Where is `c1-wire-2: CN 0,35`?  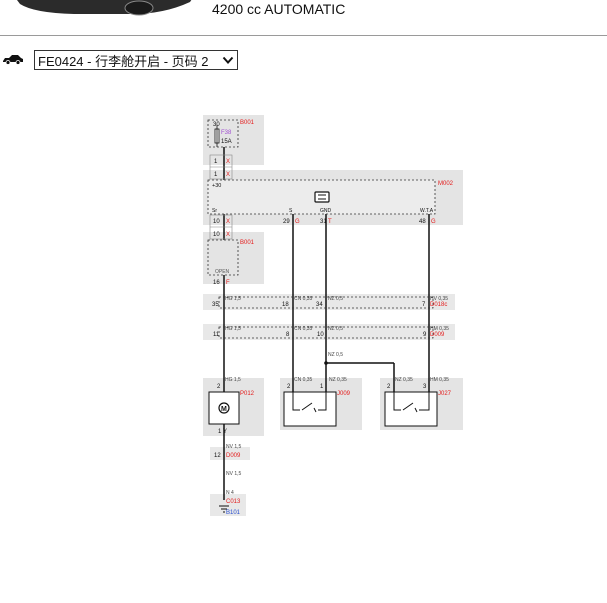 c1-wire-2: CN 0,35 is located at coordinates (303, 299).